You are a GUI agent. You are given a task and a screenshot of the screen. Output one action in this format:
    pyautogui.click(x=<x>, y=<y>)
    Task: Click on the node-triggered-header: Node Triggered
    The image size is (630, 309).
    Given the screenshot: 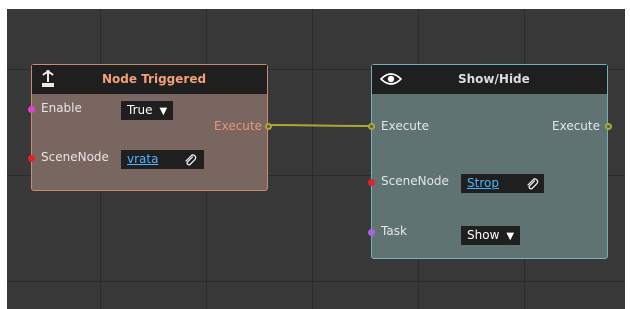 What is the action you would take?
    pyautogui.click(x=149, y=79)
    